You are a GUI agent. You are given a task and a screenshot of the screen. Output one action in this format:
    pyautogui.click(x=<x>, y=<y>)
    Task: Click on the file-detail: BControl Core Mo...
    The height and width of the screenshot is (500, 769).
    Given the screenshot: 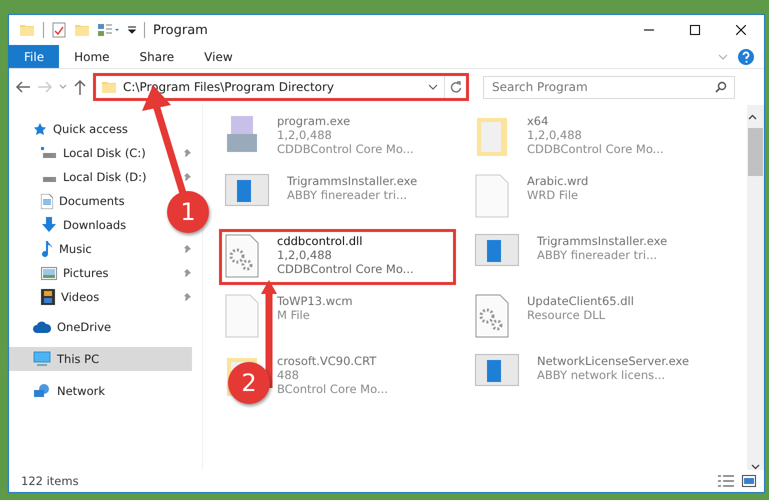 What is the action you would take?
    pyautogui.click(x=332, y=389)
    